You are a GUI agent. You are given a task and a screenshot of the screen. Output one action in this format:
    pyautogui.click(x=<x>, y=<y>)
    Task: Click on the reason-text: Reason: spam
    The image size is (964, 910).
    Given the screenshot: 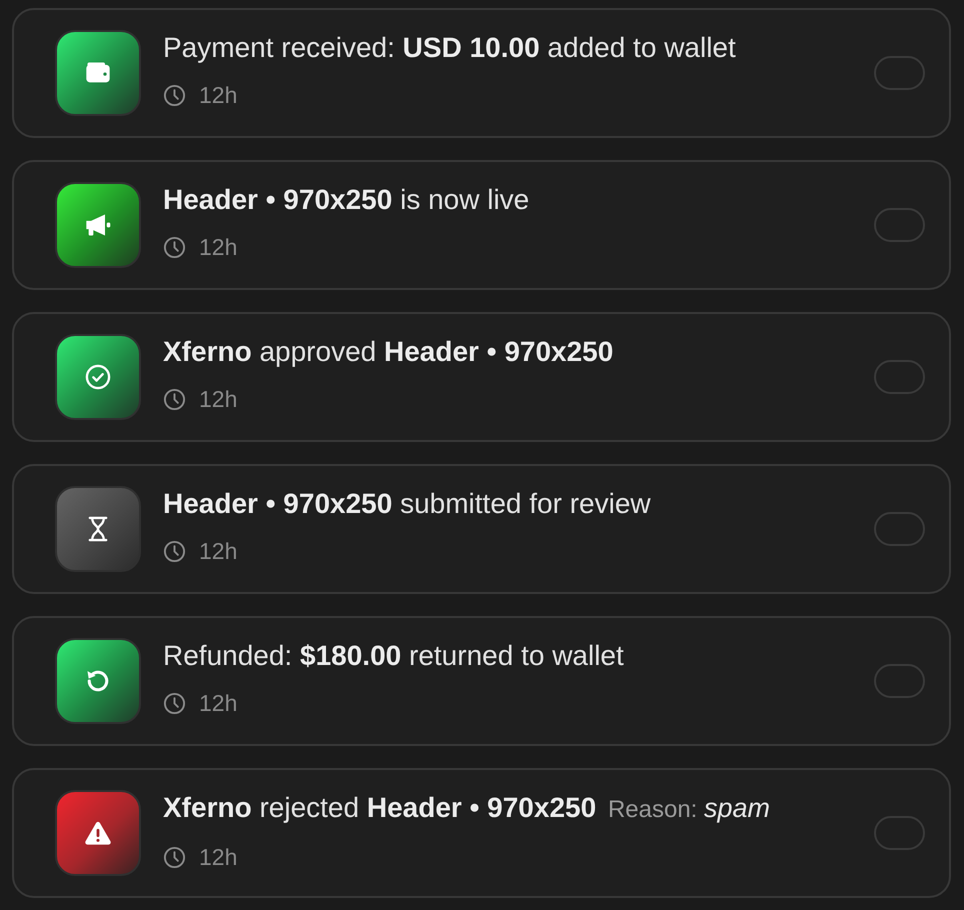 What is the action you would take?
    pyautogui.click(x=689, y=809)
    